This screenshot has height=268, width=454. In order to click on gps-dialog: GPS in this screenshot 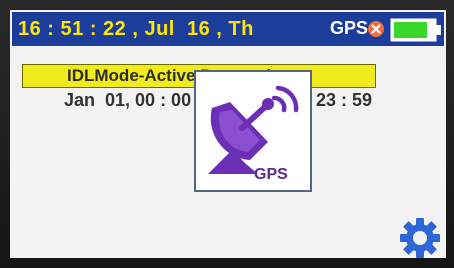, I will do `click(253, 131)`.